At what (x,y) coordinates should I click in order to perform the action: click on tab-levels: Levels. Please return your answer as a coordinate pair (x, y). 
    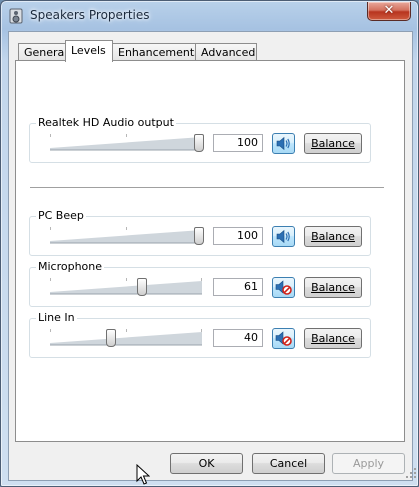
    Looking at the image, I should click on (89, 51).